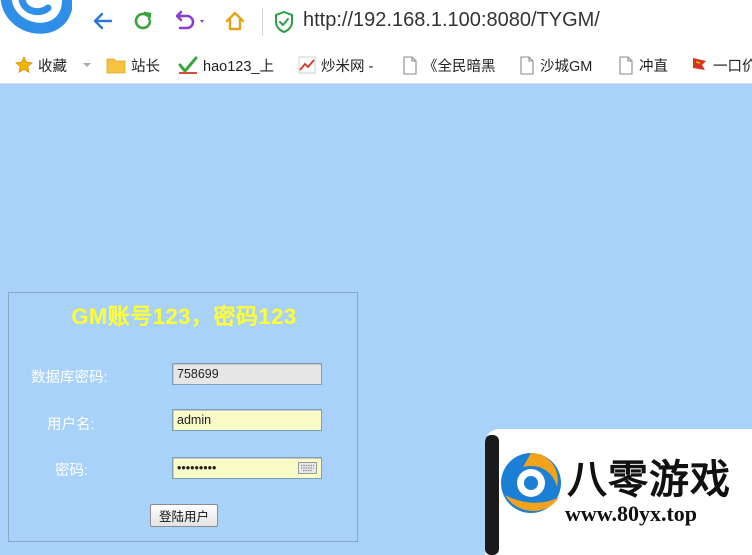  I want to click on hao123-icon, so click(188, 65).